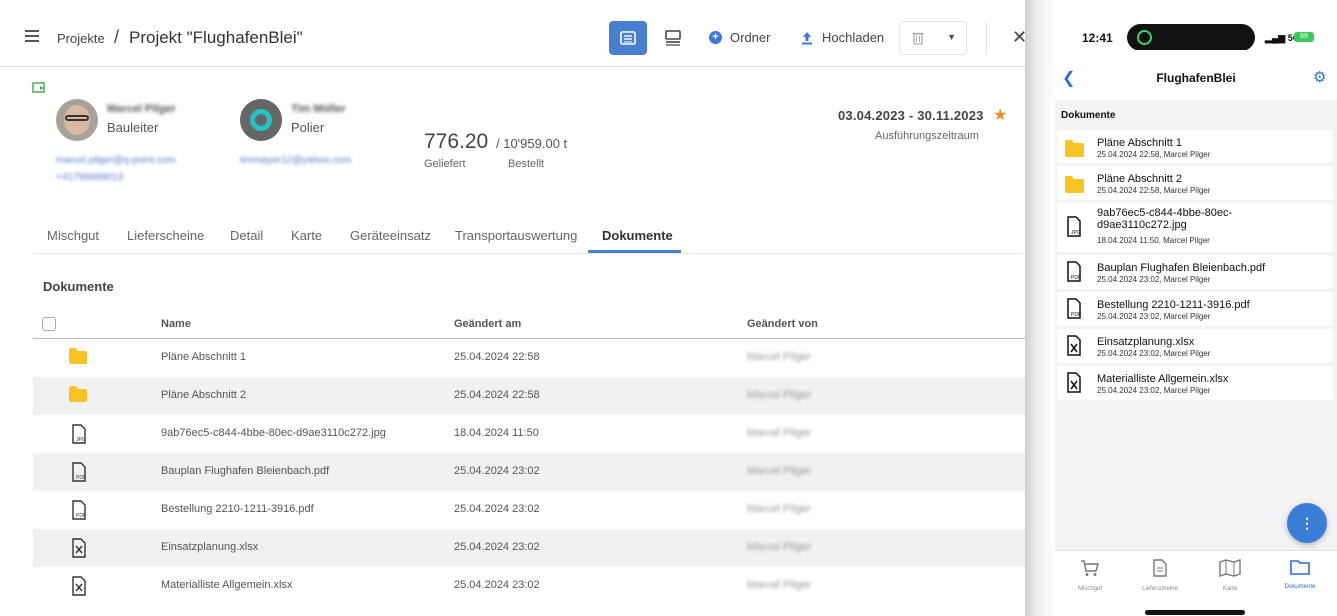 The width and height of the screenshot is (1337, 616). Describe the element at coordinates (318, 109) in the screenshot. I see `person-name: Tim Müller` at that location.